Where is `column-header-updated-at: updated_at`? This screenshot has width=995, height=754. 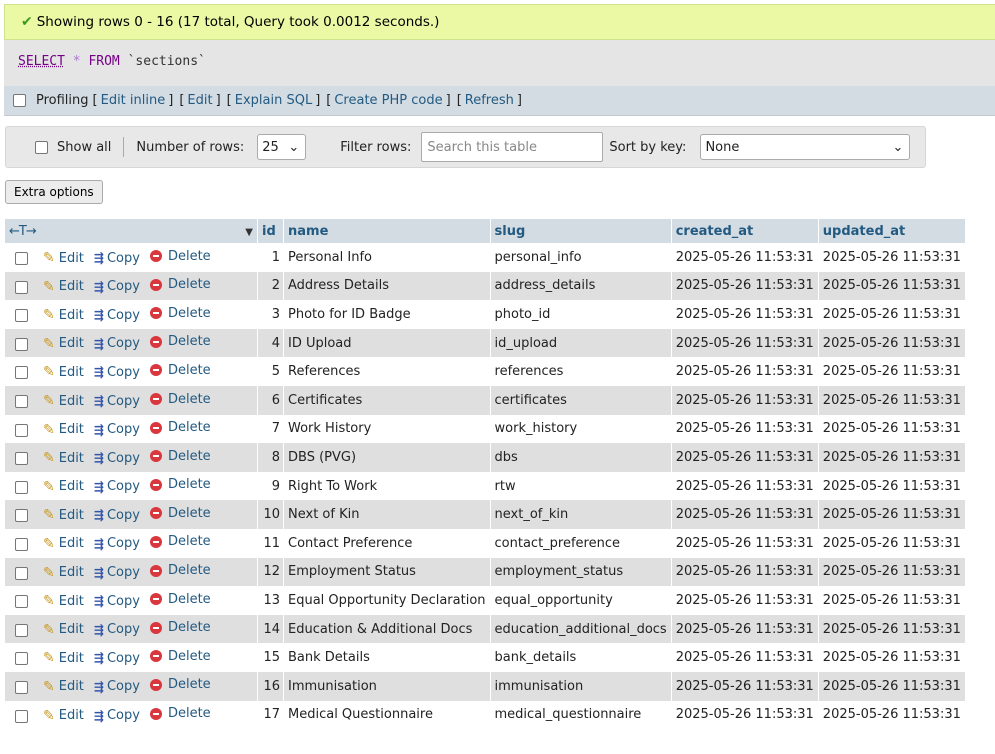 column-header-updated-at: updated_at is located at coordinates (864, 231).